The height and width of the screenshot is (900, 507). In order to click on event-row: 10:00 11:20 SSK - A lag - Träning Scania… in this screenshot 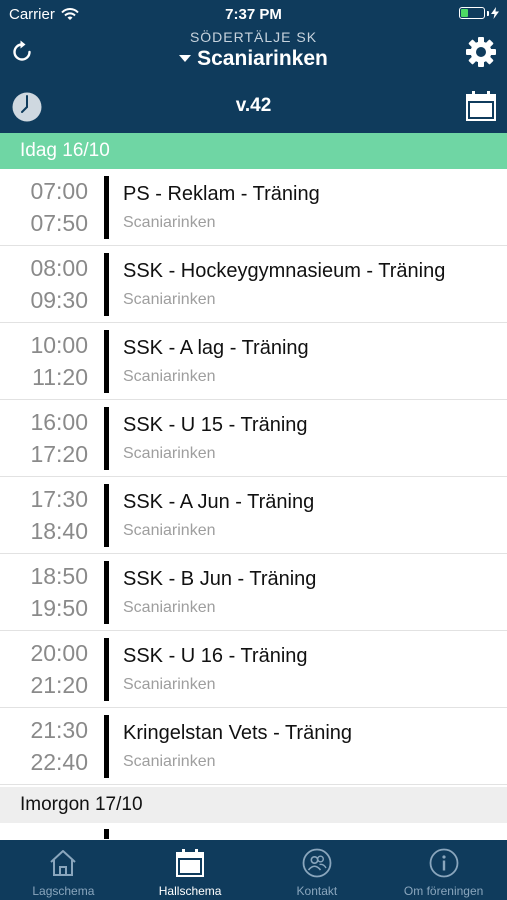, I will do `click(253, 361)`.